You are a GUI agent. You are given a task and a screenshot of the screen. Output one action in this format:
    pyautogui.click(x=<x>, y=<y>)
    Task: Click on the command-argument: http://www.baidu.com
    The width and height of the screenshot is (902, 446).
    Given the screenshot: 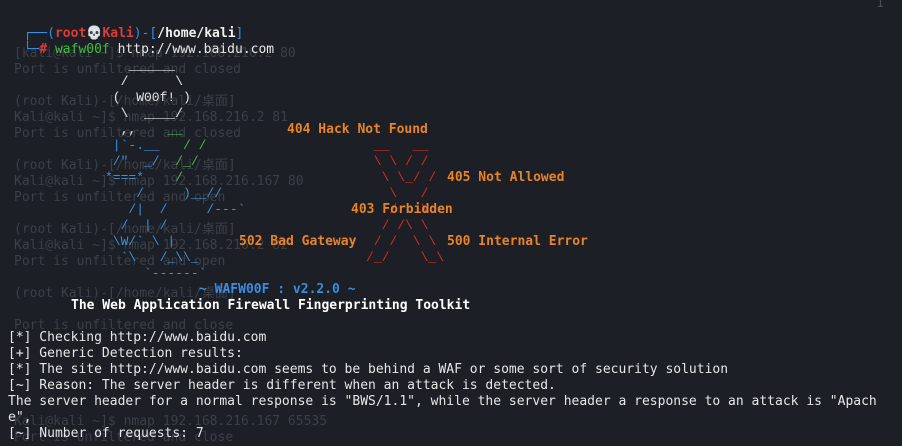 What is the action you would take?
    pyautogui.click(x=196, y=49)
    